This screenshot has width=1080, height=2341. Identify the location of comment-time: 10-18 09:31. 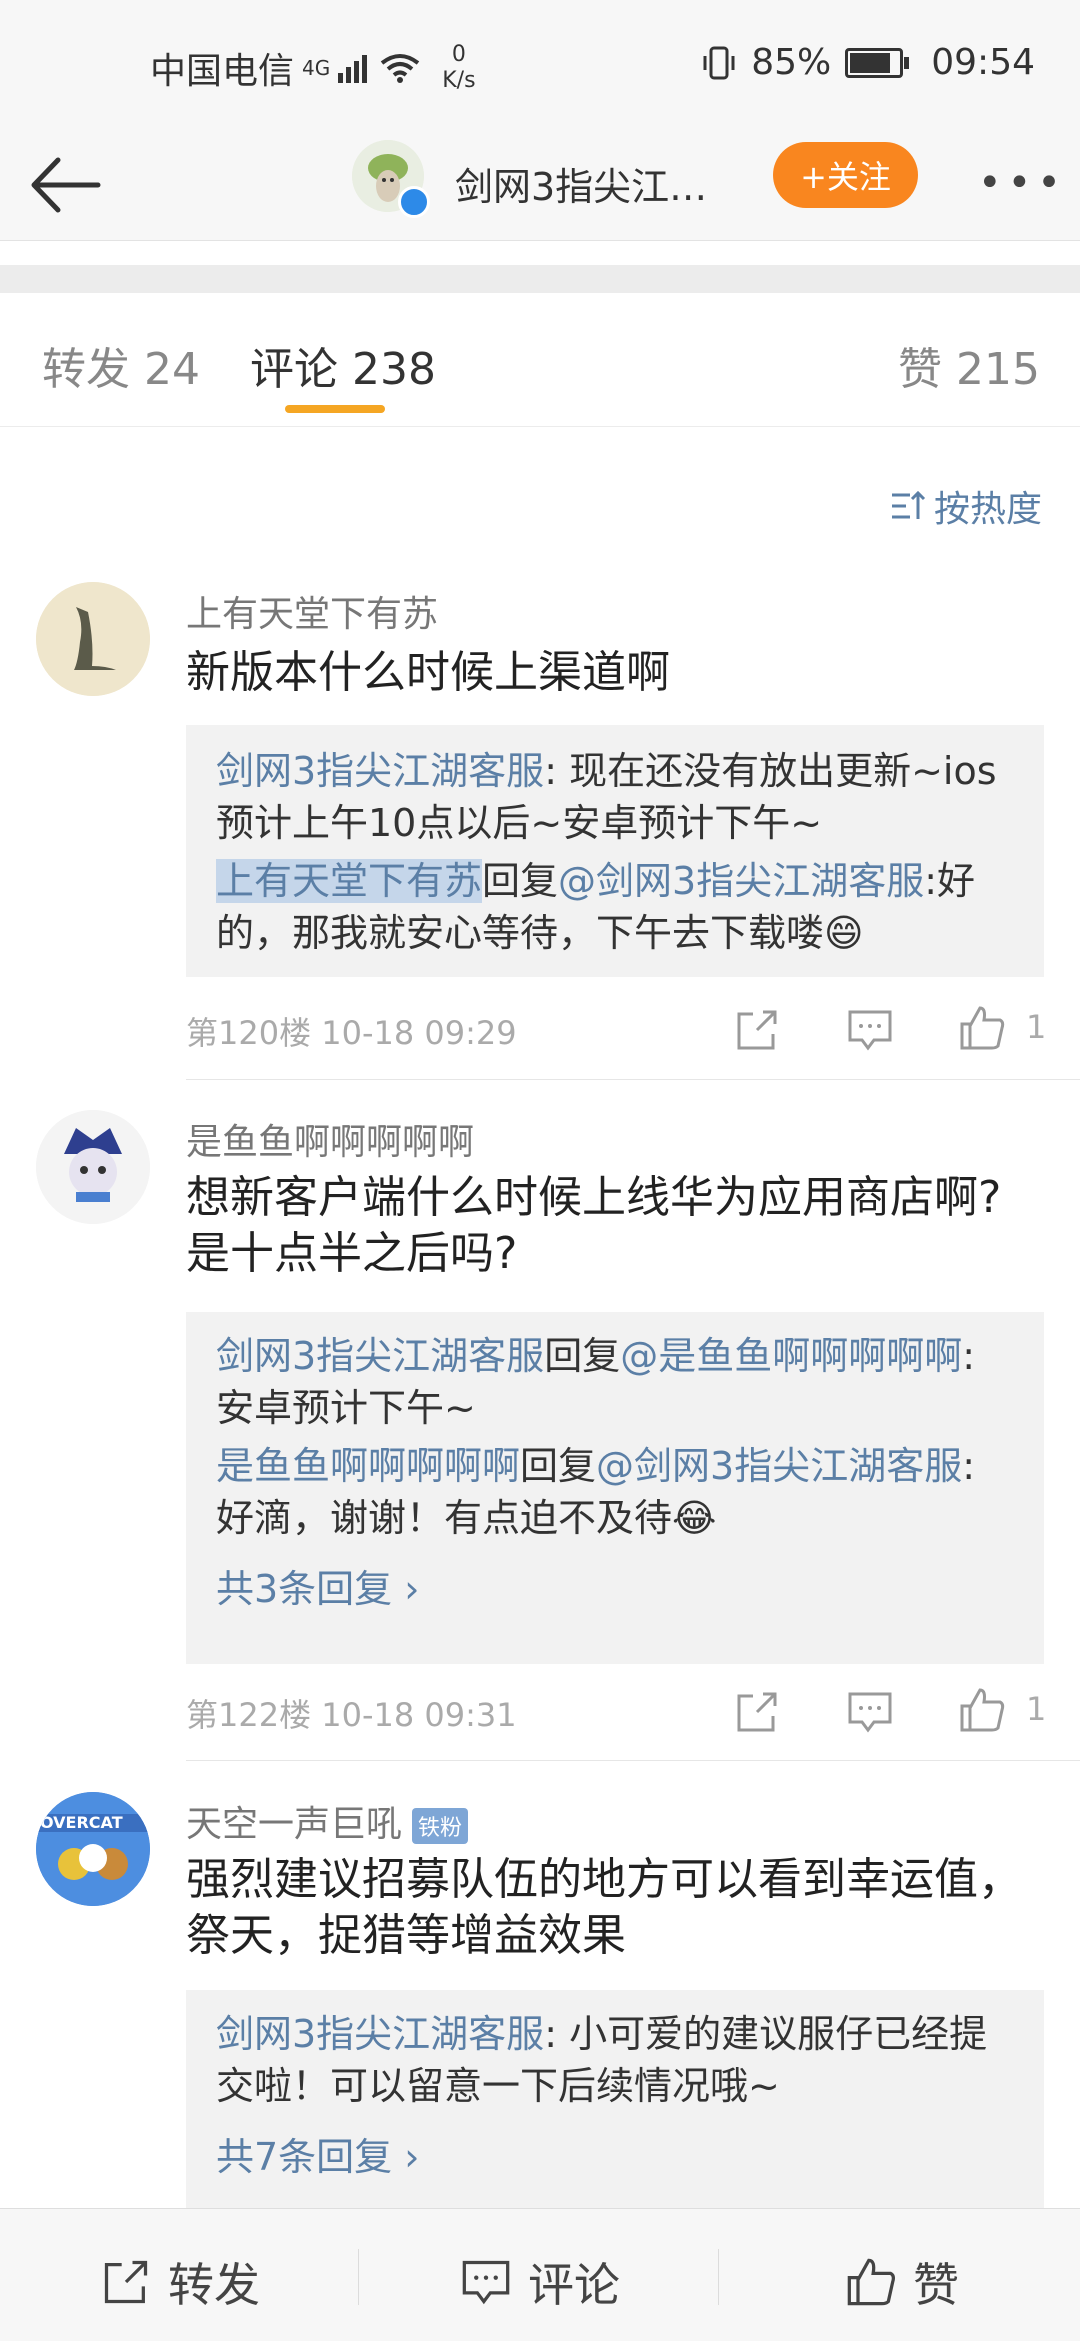
(419, 1715).